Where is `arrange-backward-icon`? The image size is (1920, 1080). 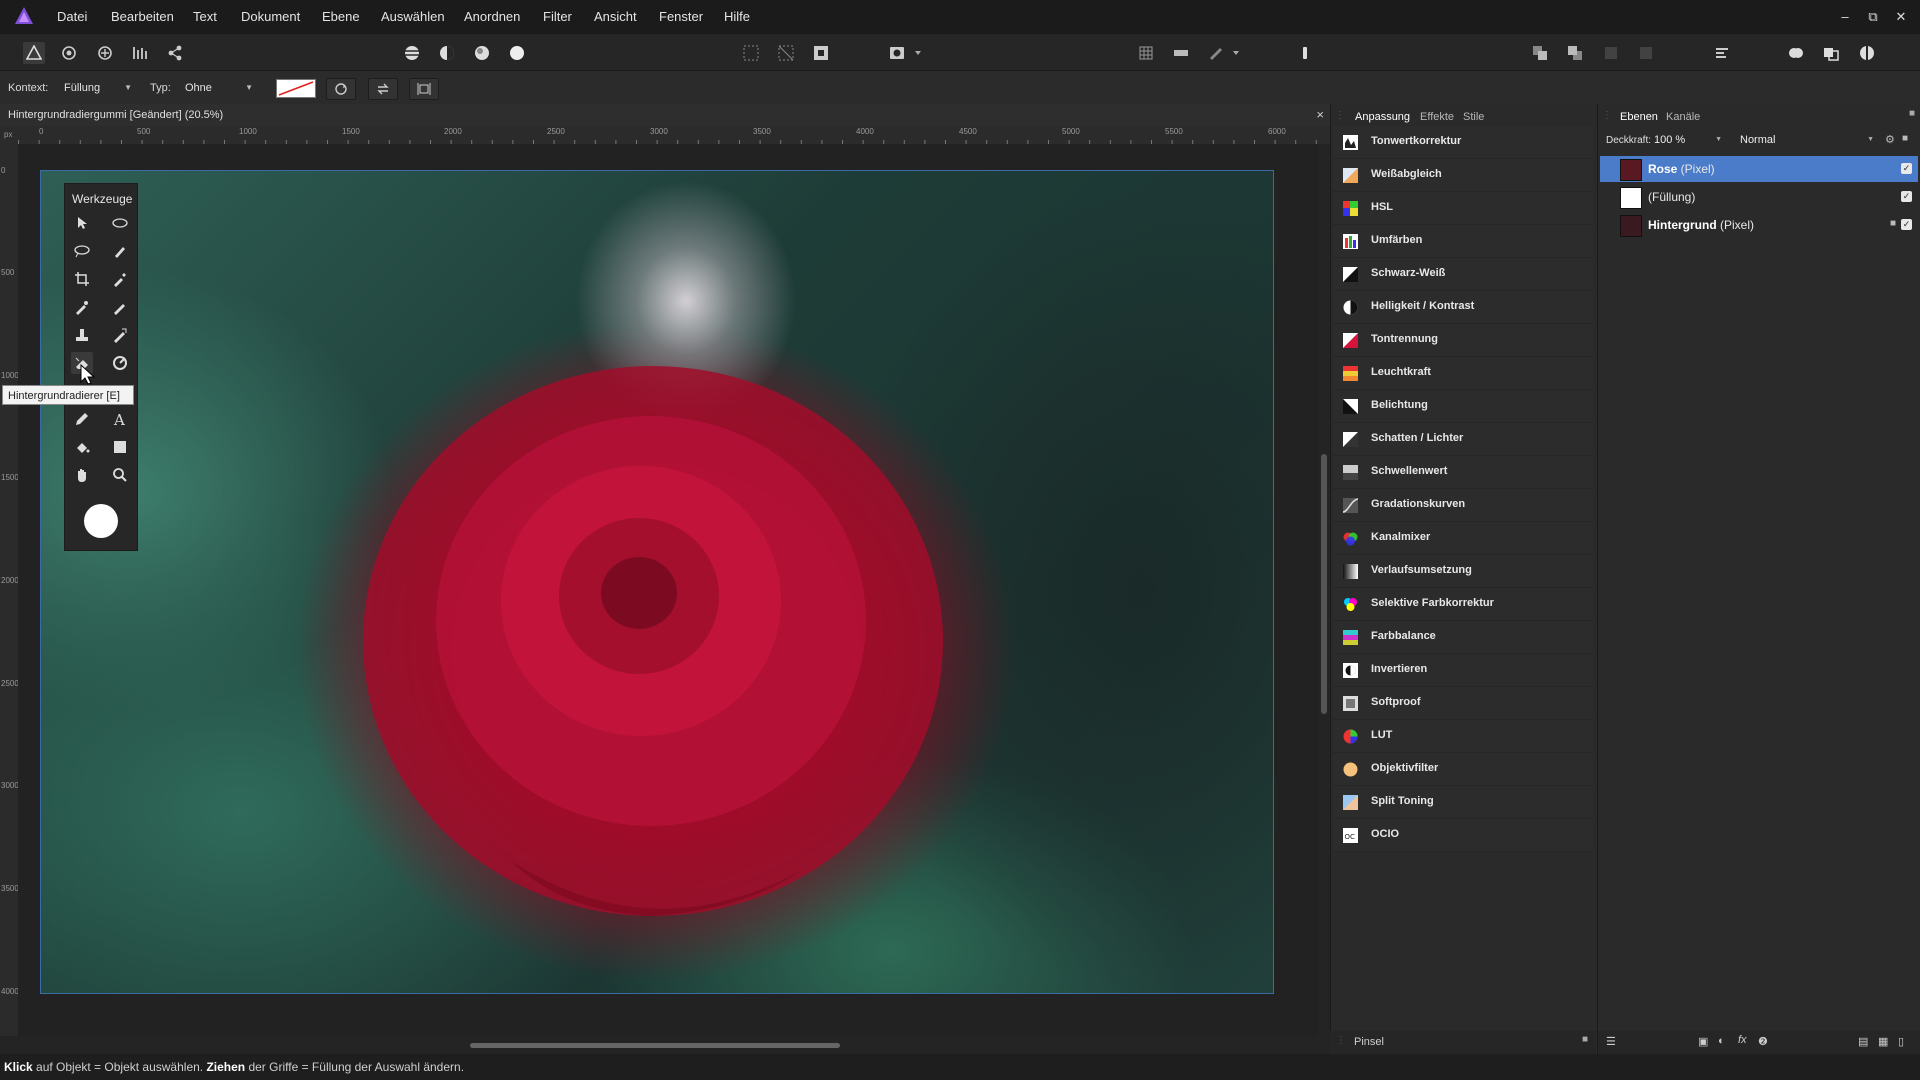 arrange-backward-icon is located at coordinates (1646, 53).